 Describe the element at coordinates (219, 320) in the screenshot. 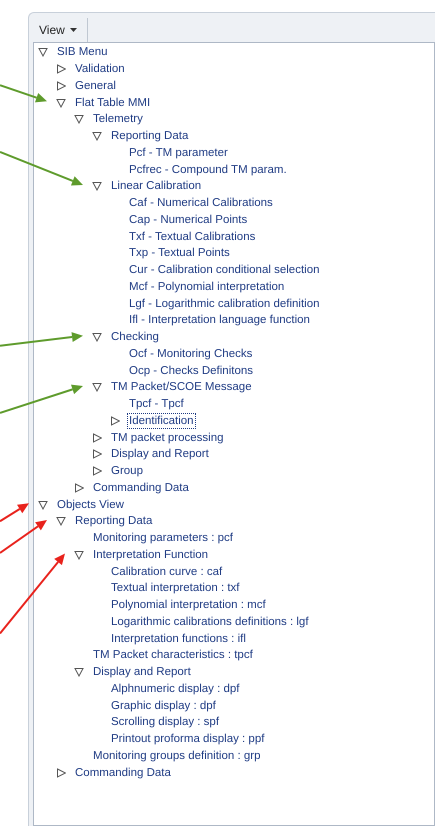

I see `tree-item: Ifl - Interpretation language function` at that location.